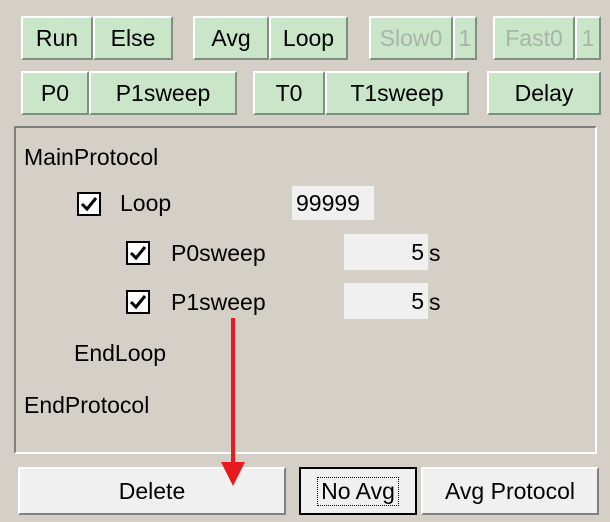 This screenshot has height=522, width=610. What do you see at coordinates (588, 38) in the screenshot?
I see `fast-count: 1` at bounding box center [588, 38].